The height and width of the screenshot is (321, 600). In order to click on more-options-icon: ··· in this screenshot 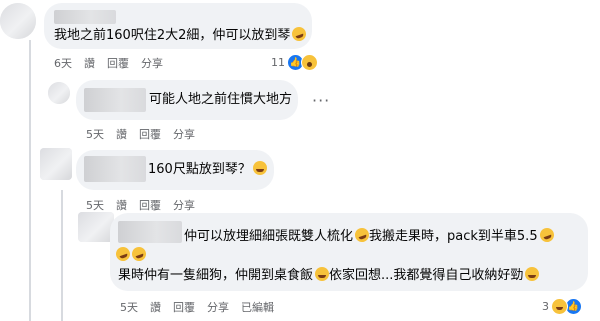, I will do `click(321, 100)`.